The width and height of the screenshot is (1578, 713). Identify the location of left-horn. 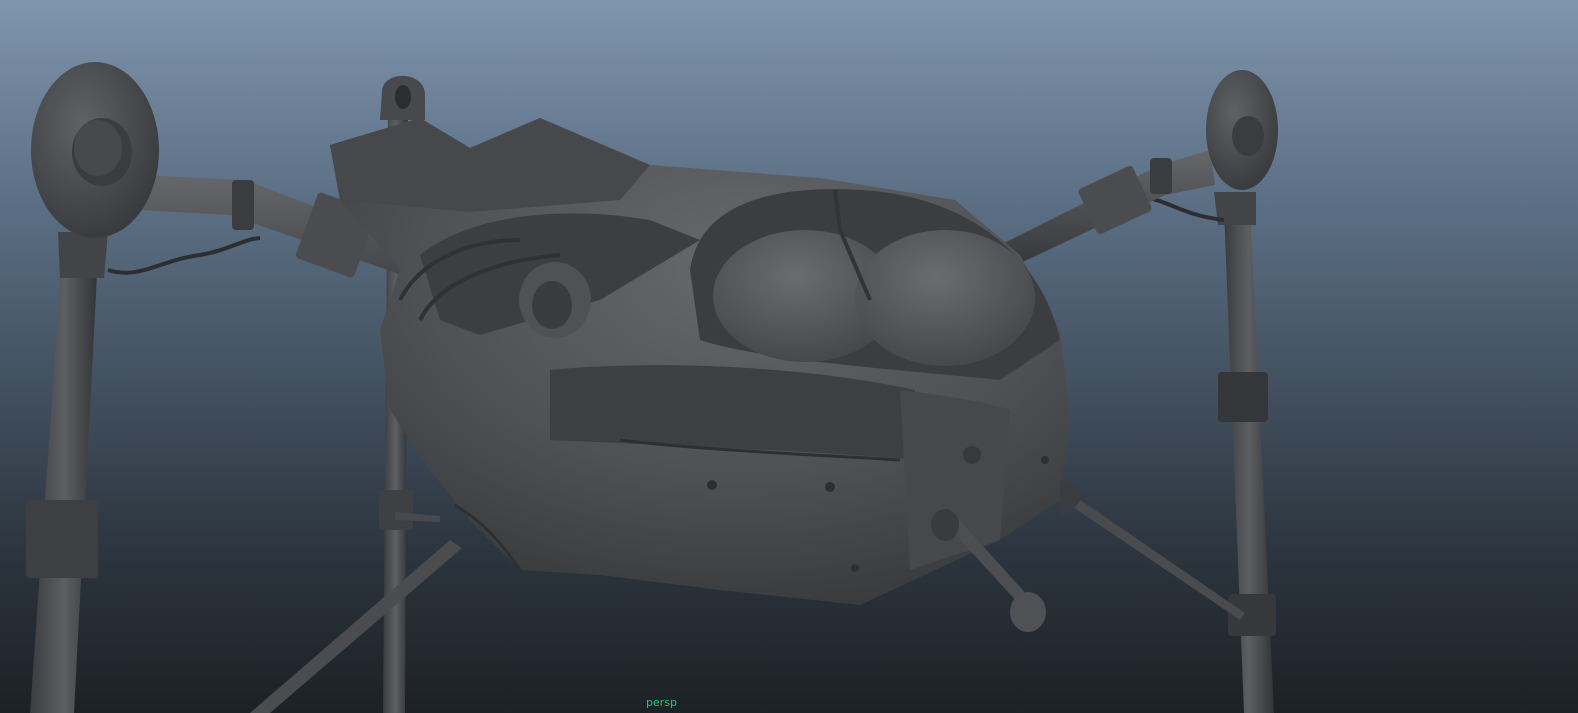
(95, 150).